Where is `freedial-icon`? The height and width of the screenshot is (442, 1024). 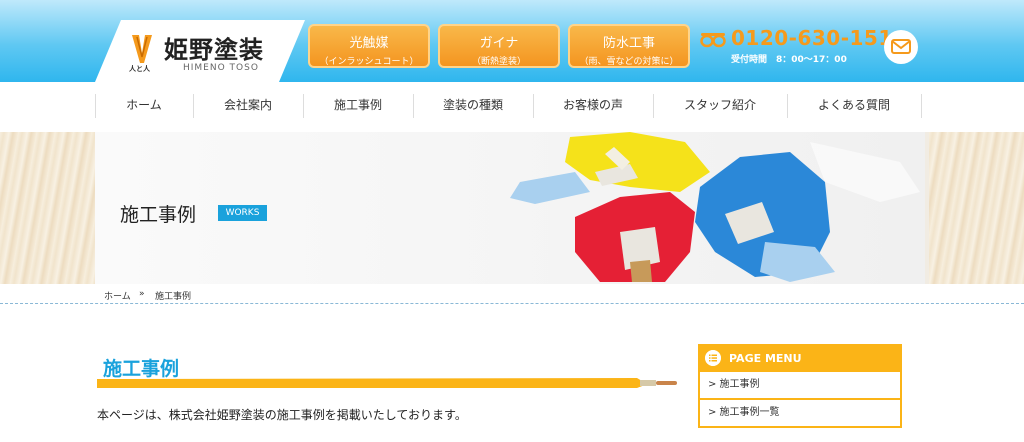 freedial-icon is located at coordinates (713, 40).